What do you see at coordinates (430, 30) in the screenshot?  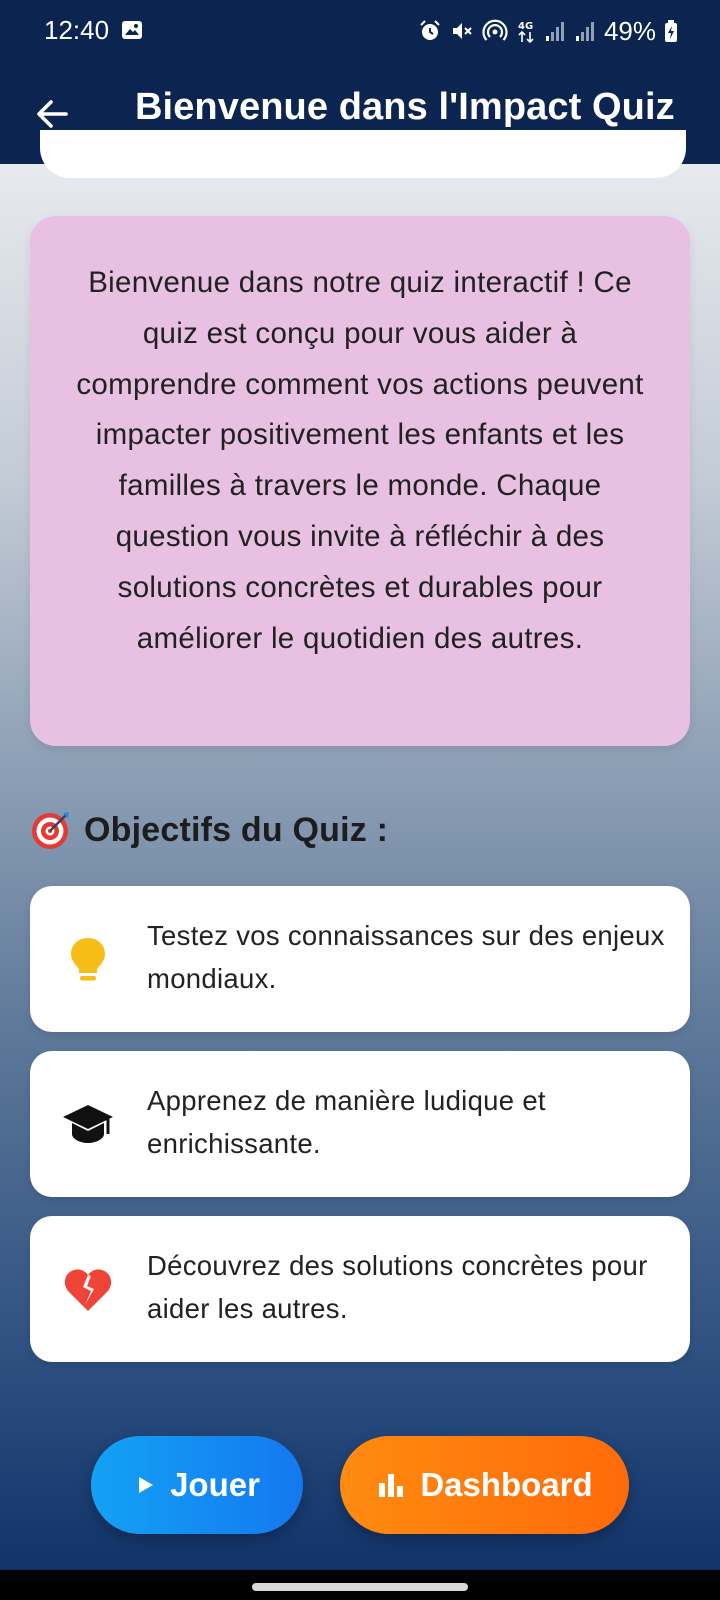 I see `alarm-icon` at bounding box center [430, 30].